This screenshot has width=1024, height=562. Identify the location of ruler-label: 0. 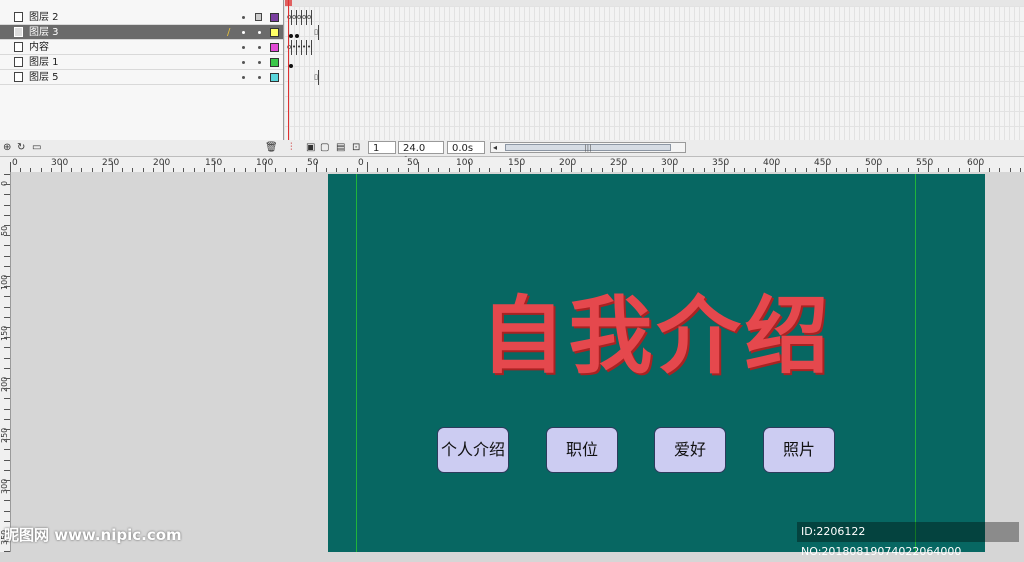
(361, 163).